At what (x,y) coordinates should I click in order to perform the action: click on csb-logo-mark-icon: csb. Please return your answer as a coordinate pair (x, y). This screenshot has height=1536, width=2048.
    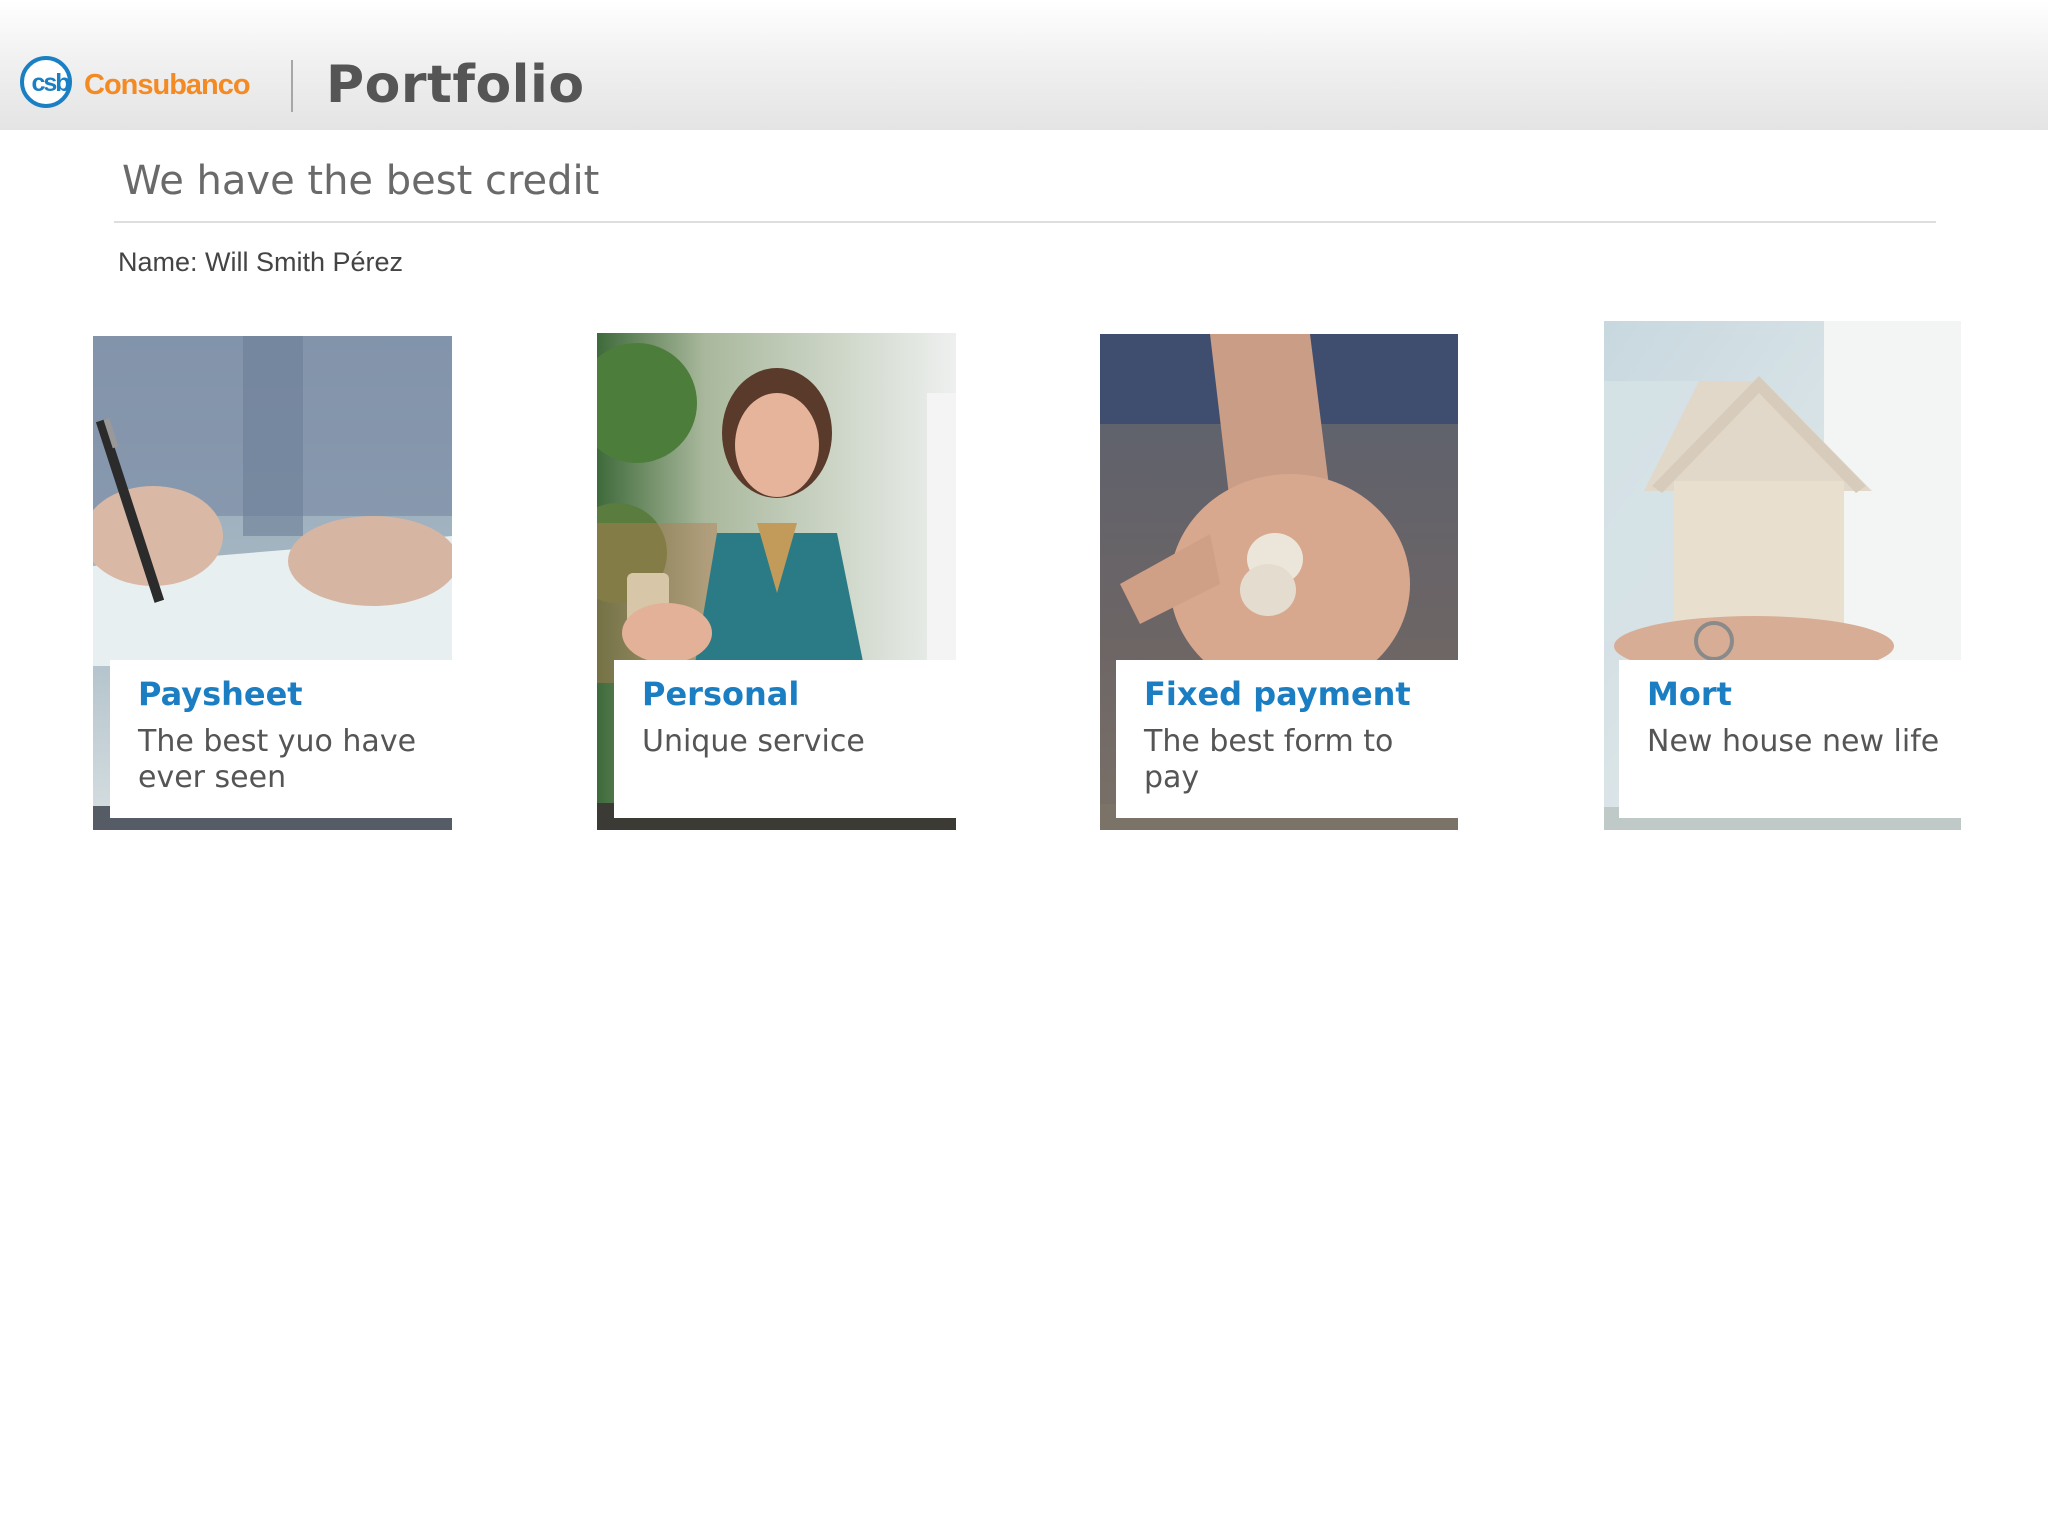
    Looking at the image, I should click on (46, 82).